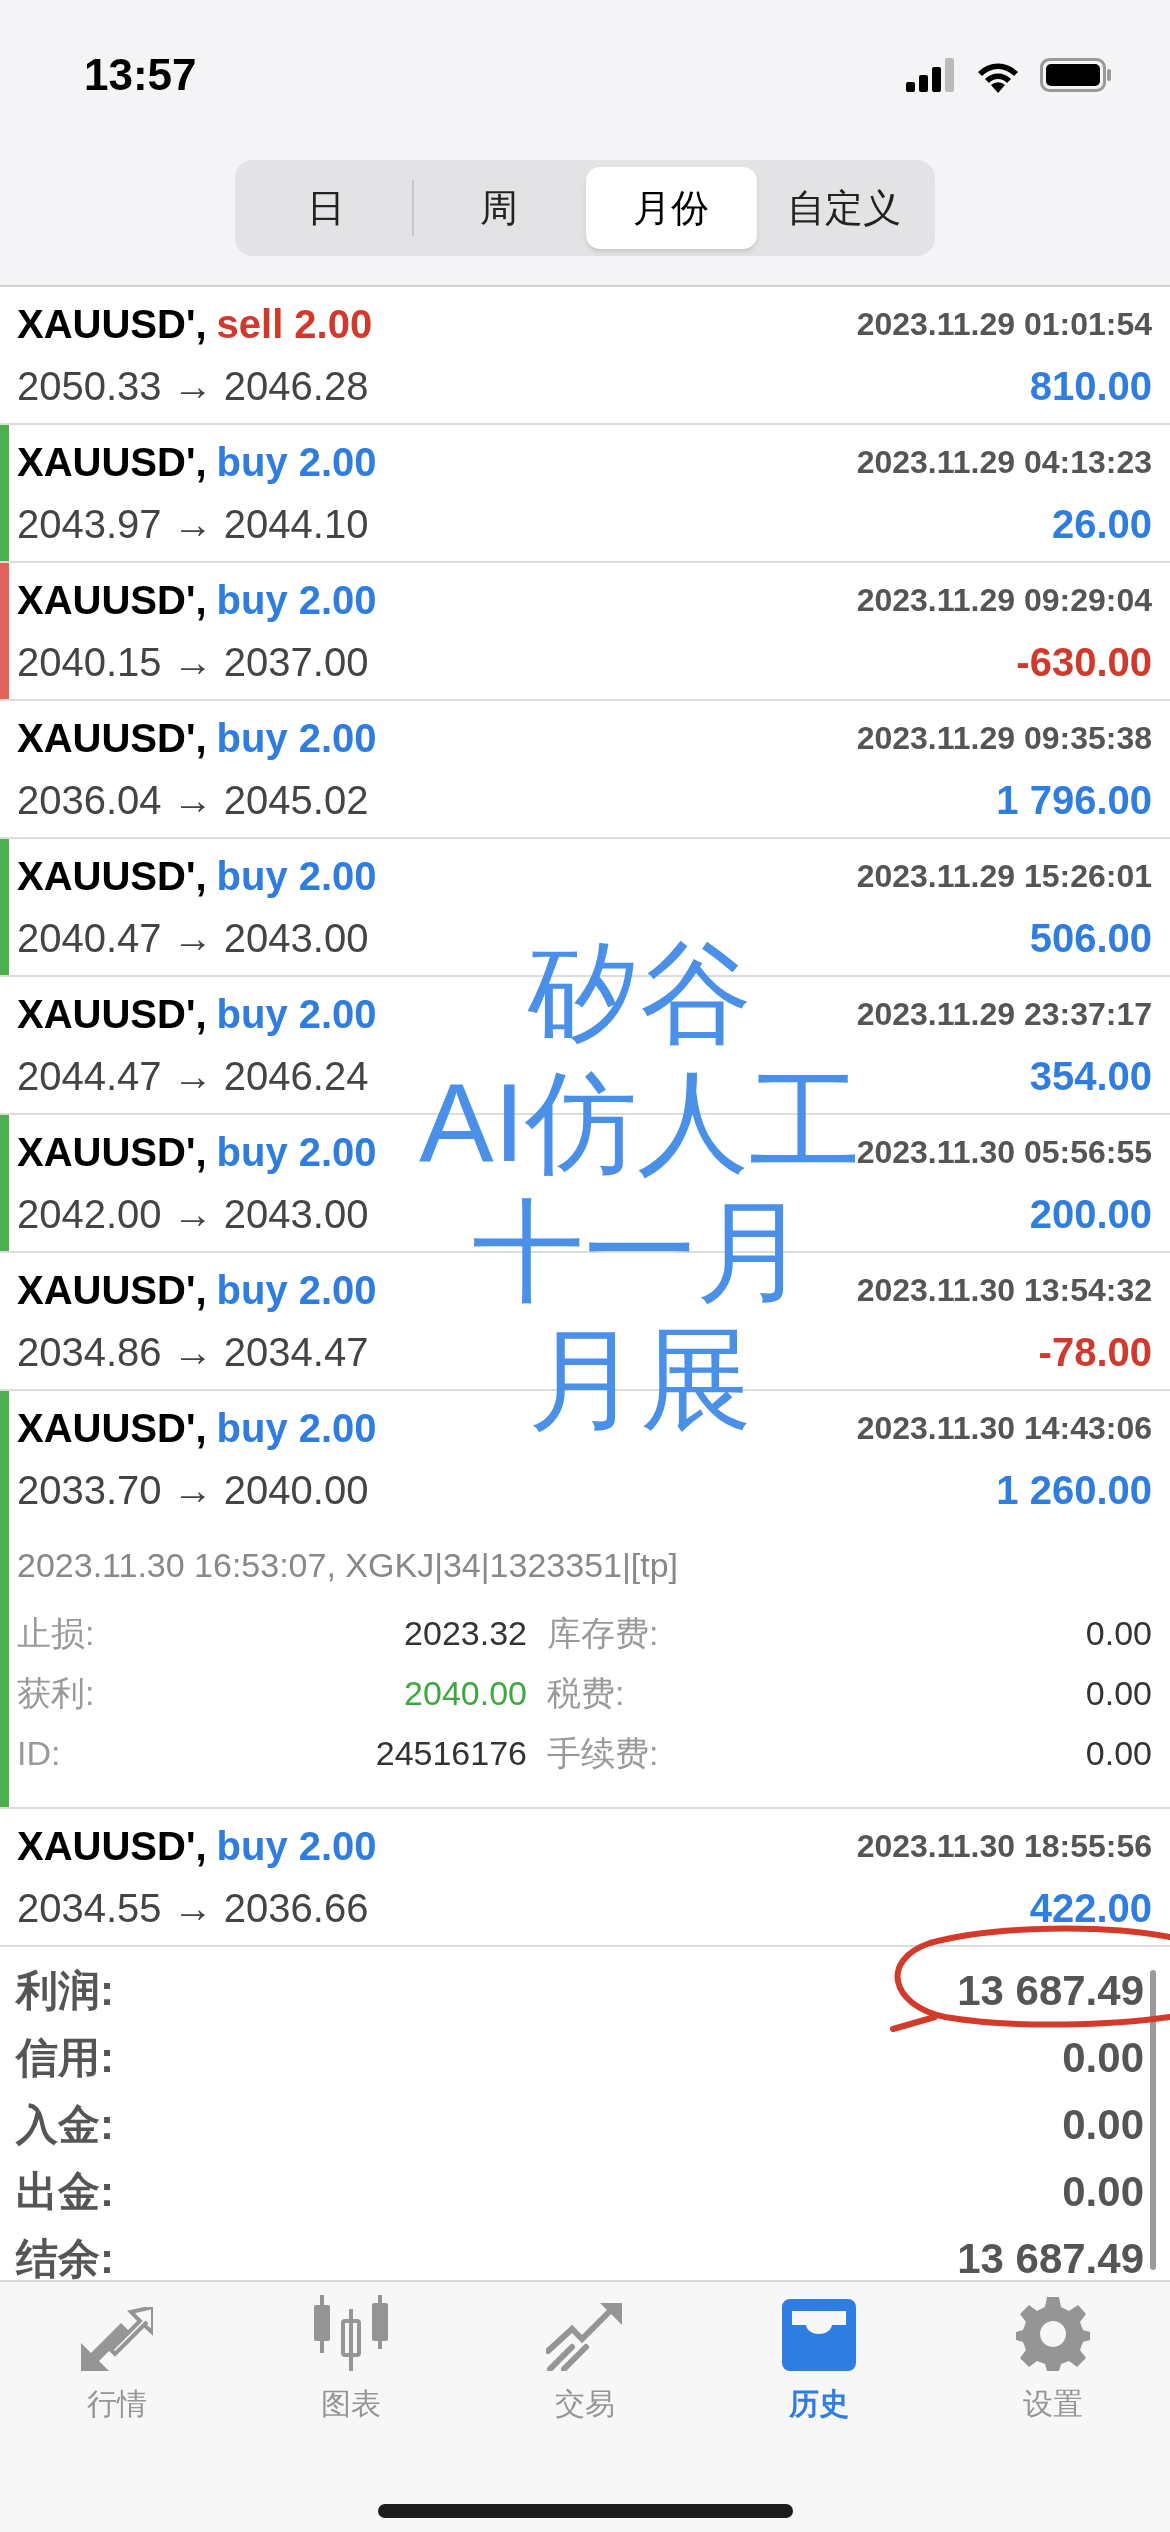 Image resolution: width=1170 pixels, height=2532 pixels. Describe the element at coordinates (1095, 1352) in the screenshot. I see `deal-profit: -78.00` at that location.